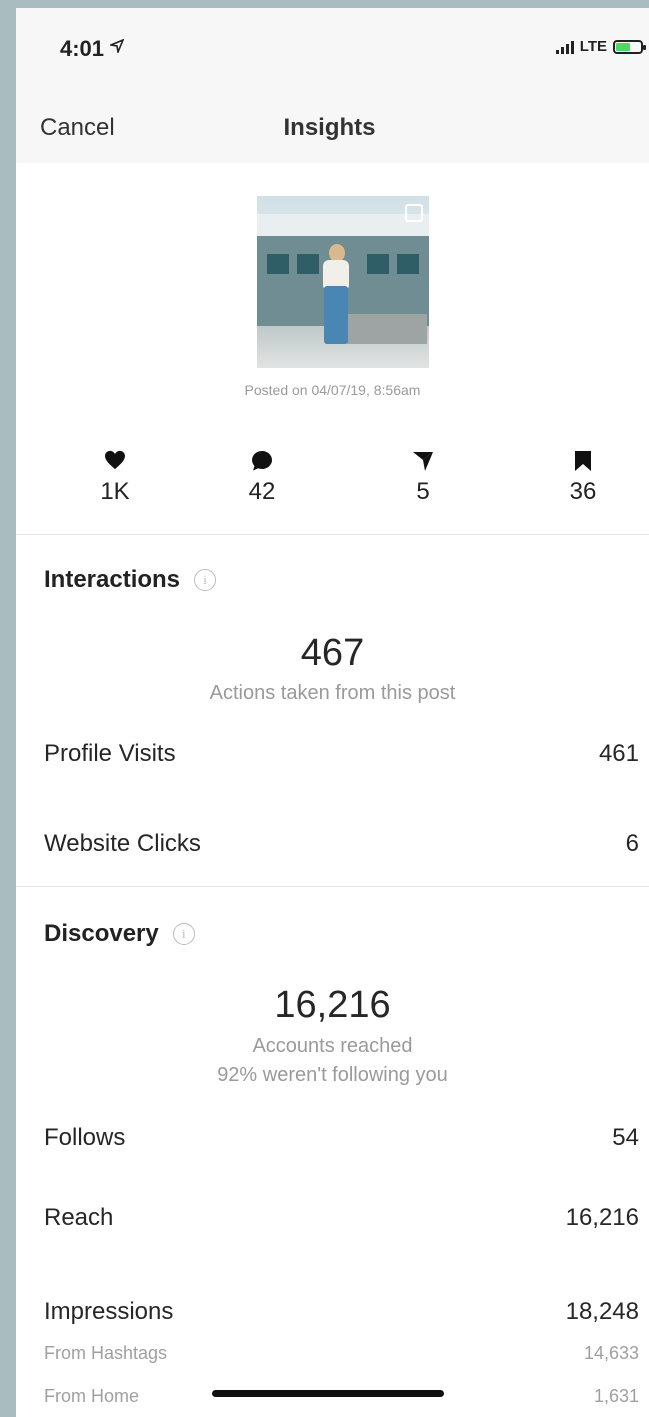 The height and width of the screenshot is (1417, 649). I want to click on interactions-caption: Actions taken from this post, so click(332, 693).